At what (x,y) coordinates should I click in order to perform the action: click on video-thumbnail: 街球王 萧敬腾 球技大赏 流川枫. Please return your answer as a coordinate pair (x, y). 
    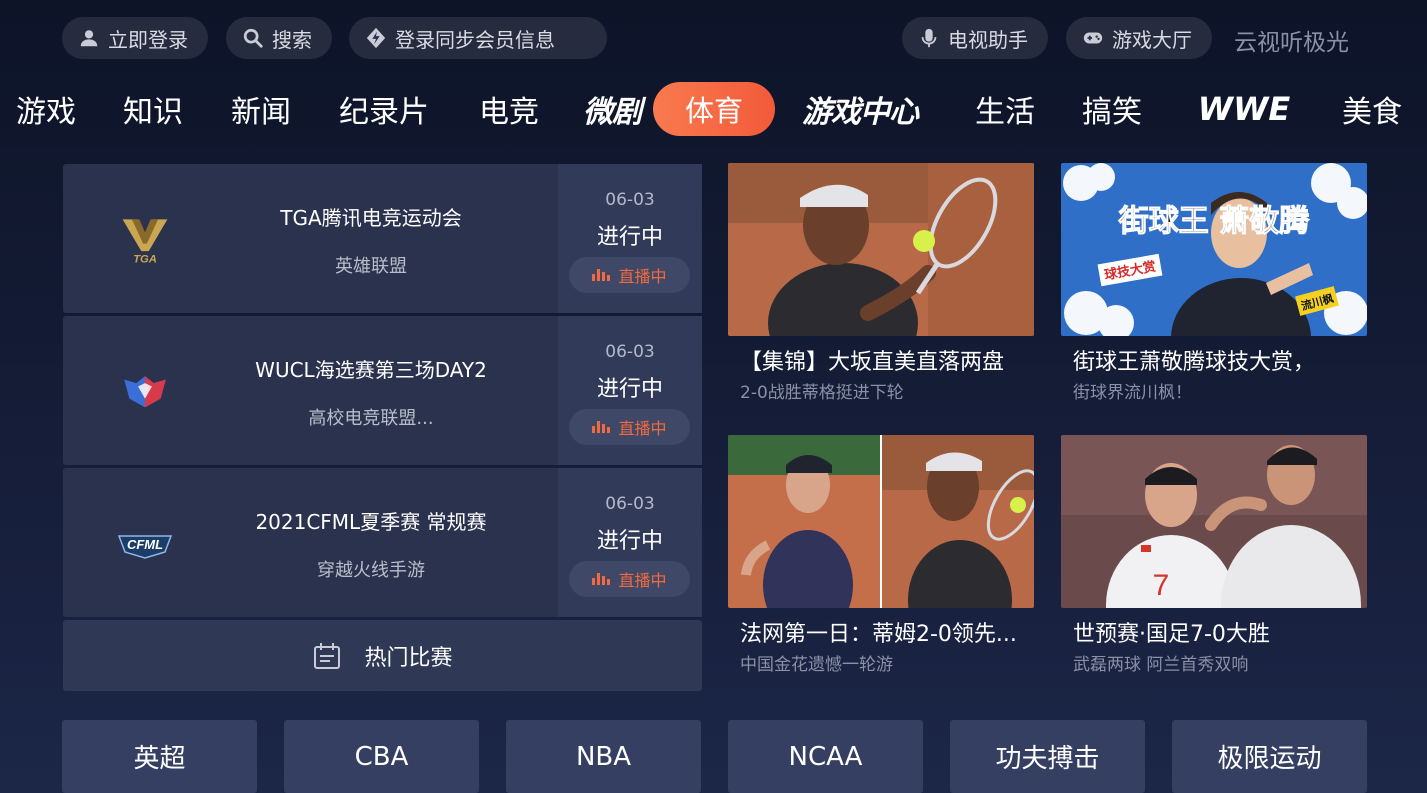
    Looking at the image, I should click on (1214, 249).